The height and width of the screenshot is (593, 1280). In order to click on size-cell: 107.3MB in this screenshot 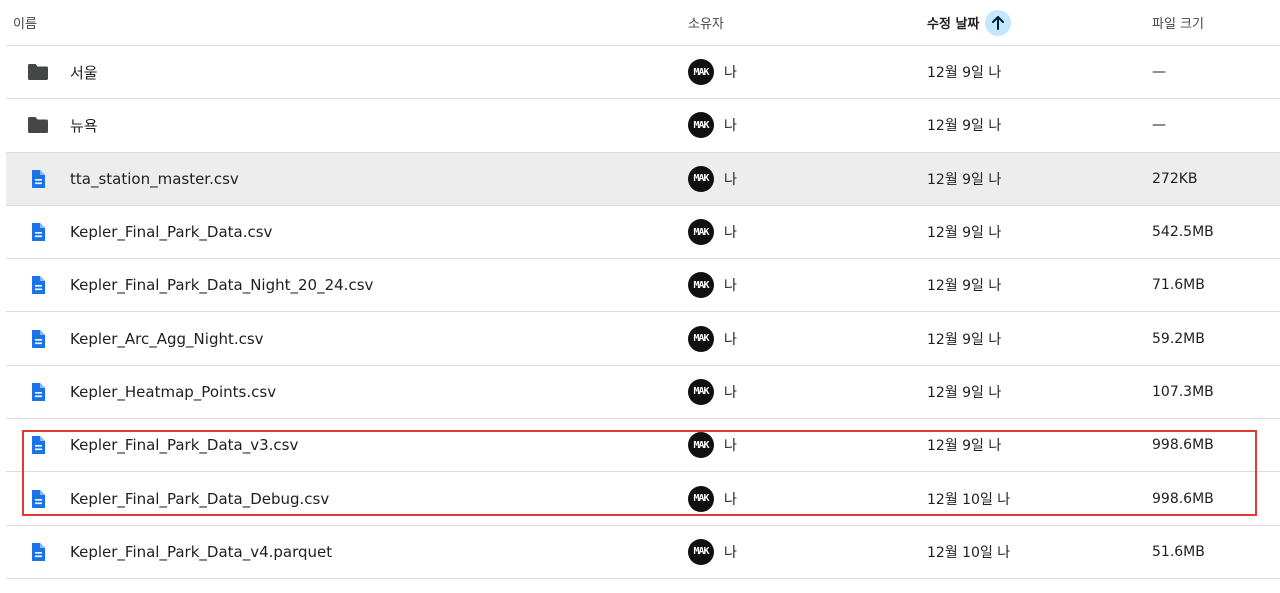, I will do `click(1183, 391)`.